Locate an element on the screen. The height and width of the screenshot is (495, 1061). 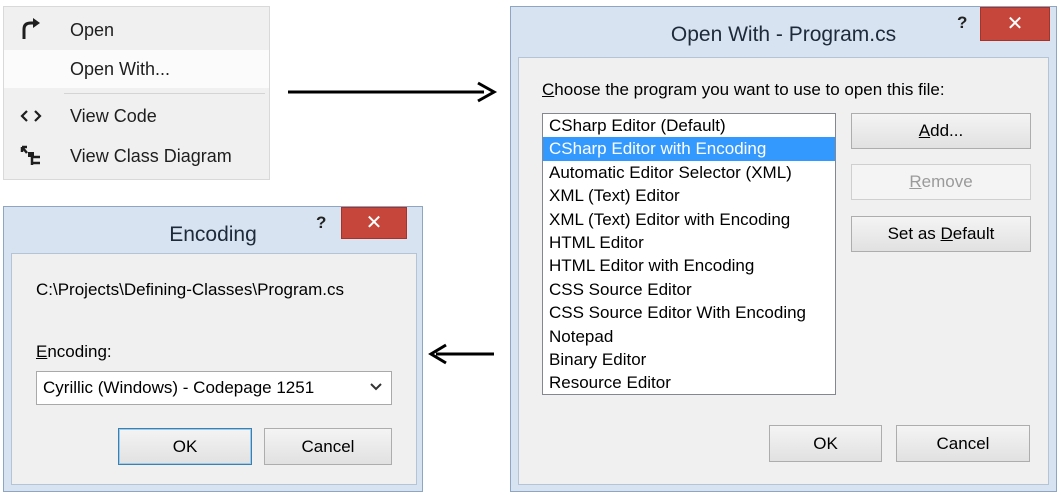
open-arrow-icon is located at coordinates (31, 30).